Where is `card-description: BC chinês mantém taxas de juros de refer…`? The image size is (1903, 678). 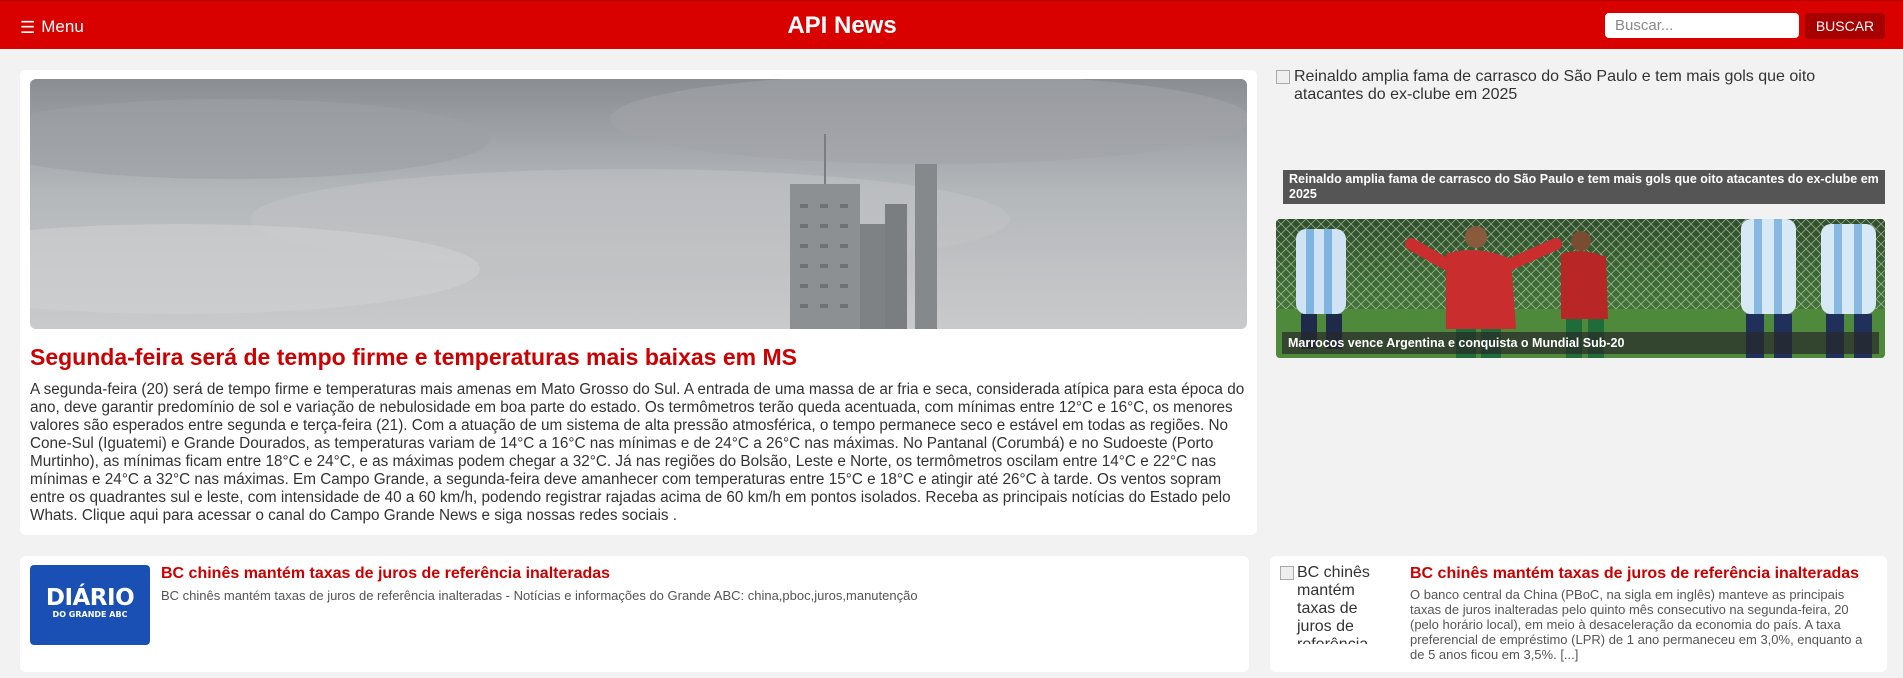
card-description: BC chinês mantém taxas de juros de refer… is located at coordinates (539, 595).